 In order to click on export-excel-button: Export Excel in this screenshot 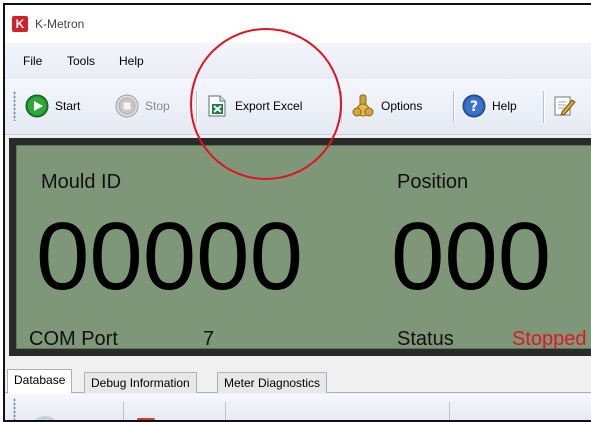, I will do `click(253, 106)`.